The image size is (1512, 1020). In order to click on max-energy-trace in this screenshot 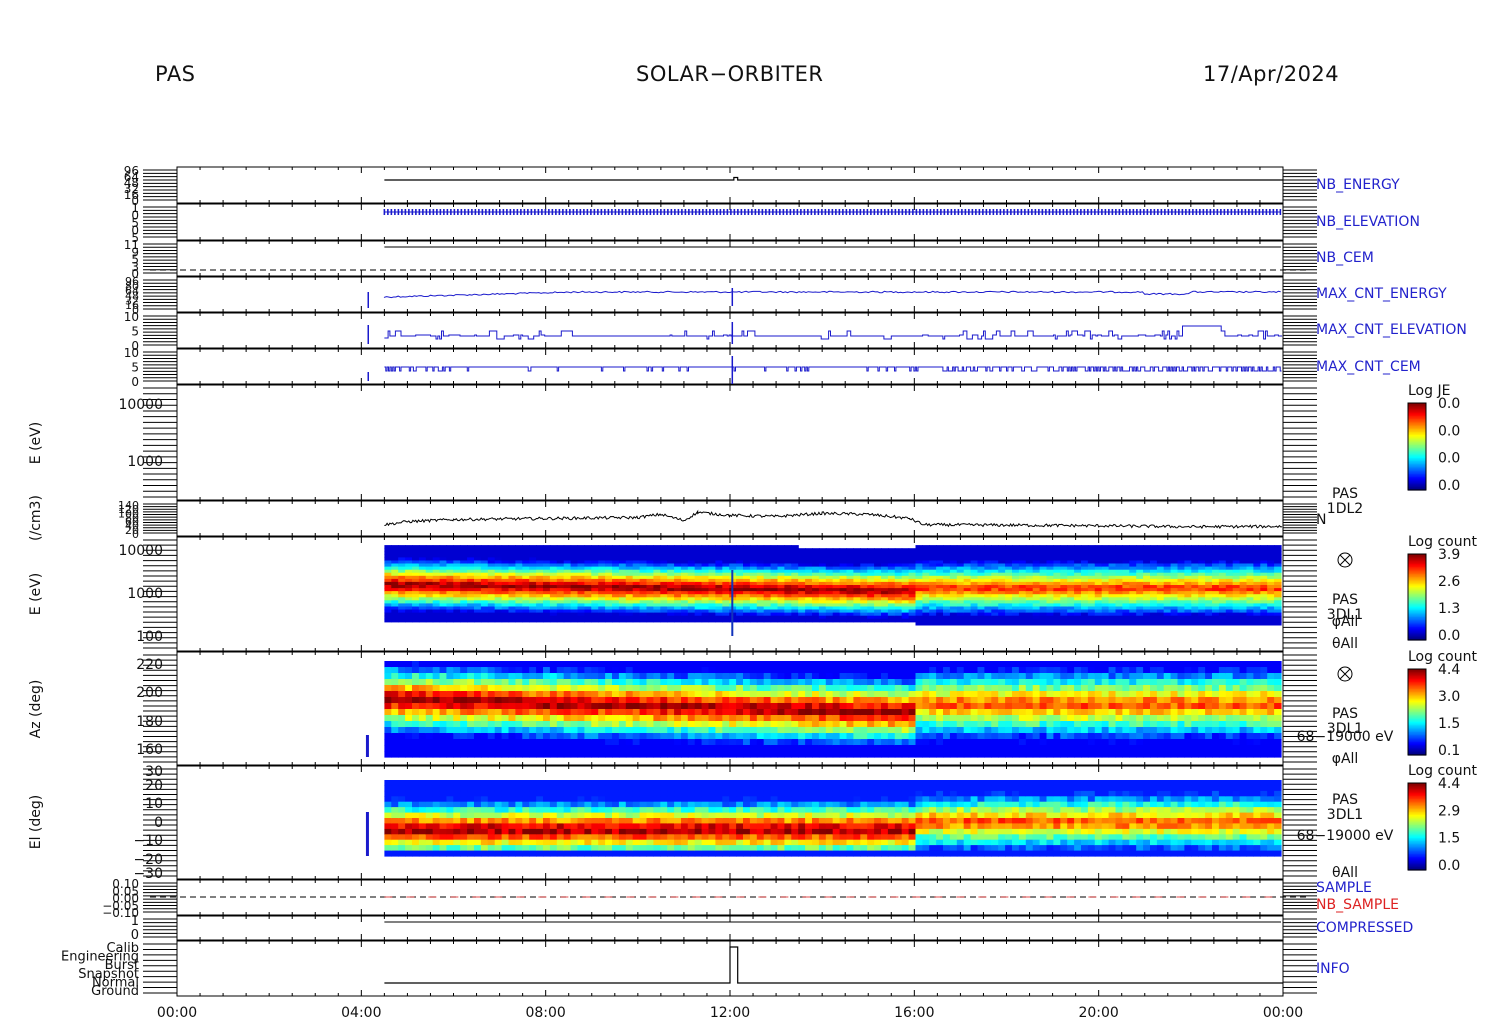, I will do `click(832, 294)`.